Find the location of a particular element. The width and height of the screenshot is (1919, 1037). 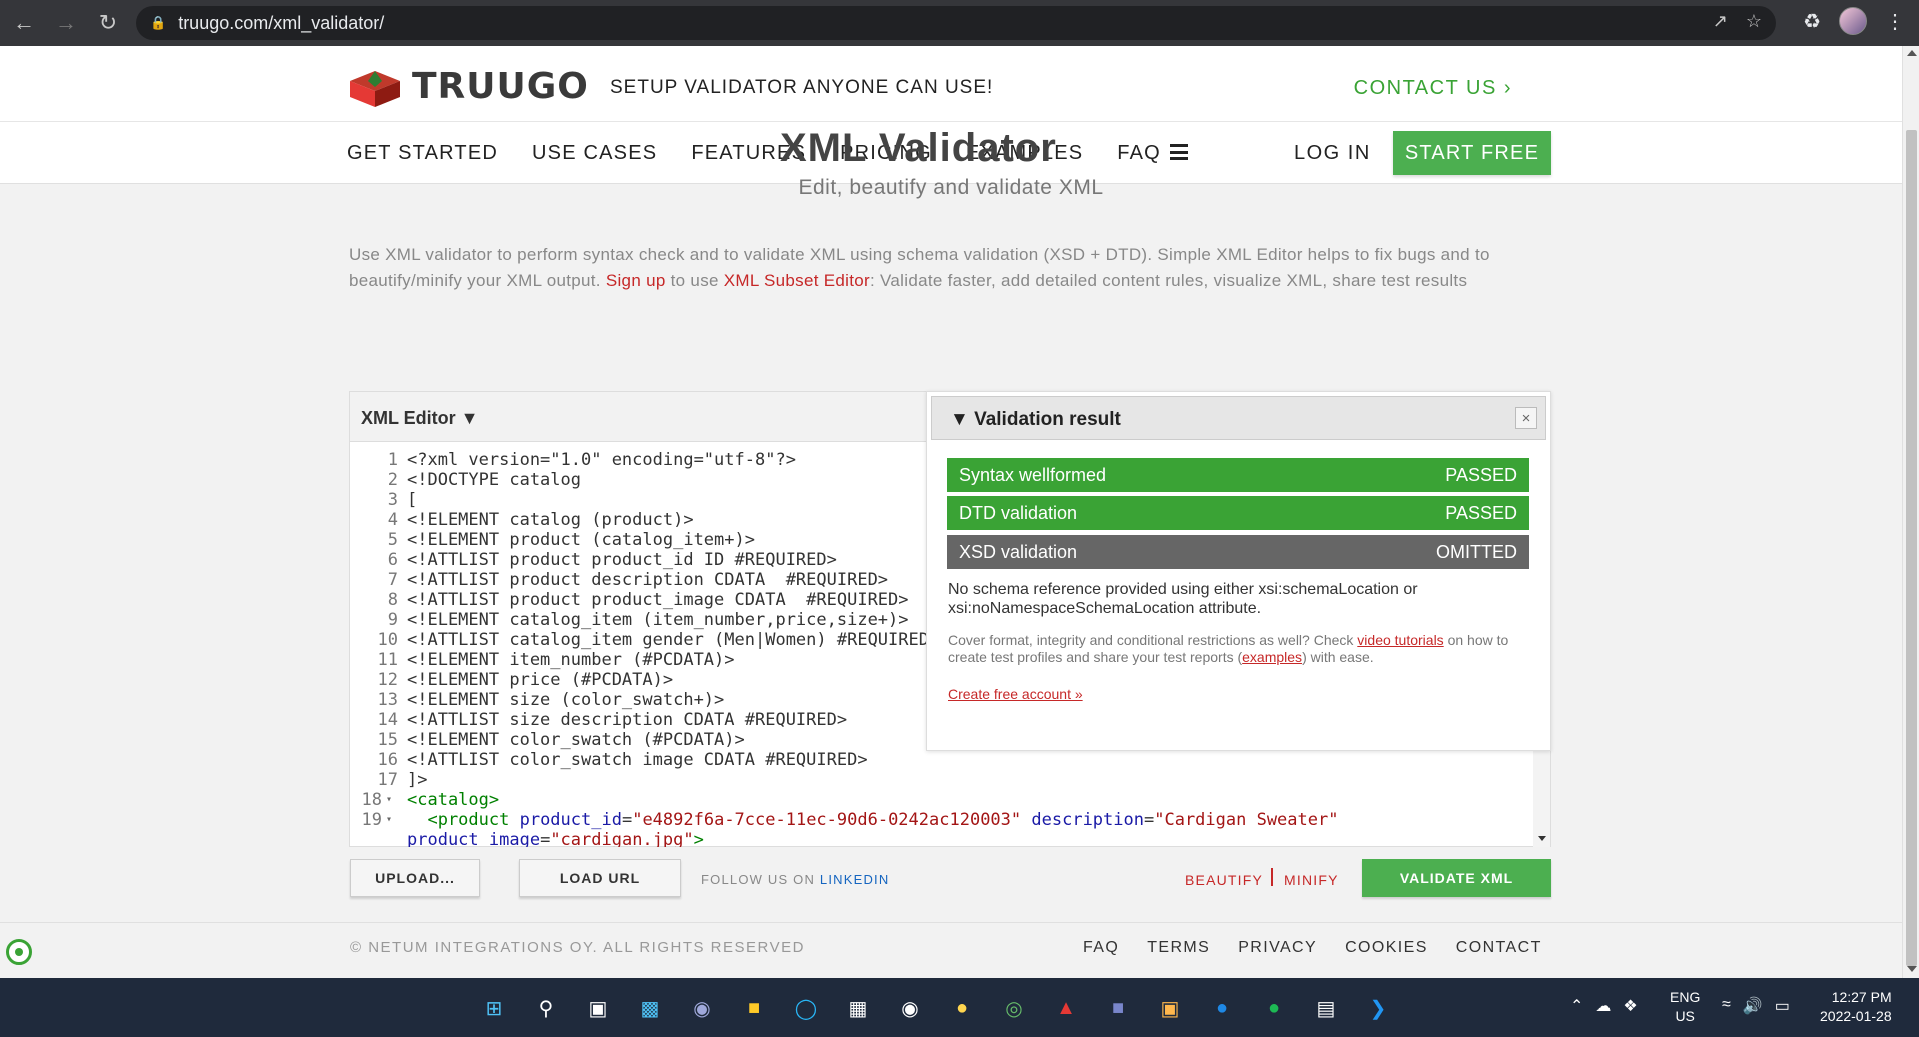

nav-faq: FAQ is located at coordinates (1139, 153).